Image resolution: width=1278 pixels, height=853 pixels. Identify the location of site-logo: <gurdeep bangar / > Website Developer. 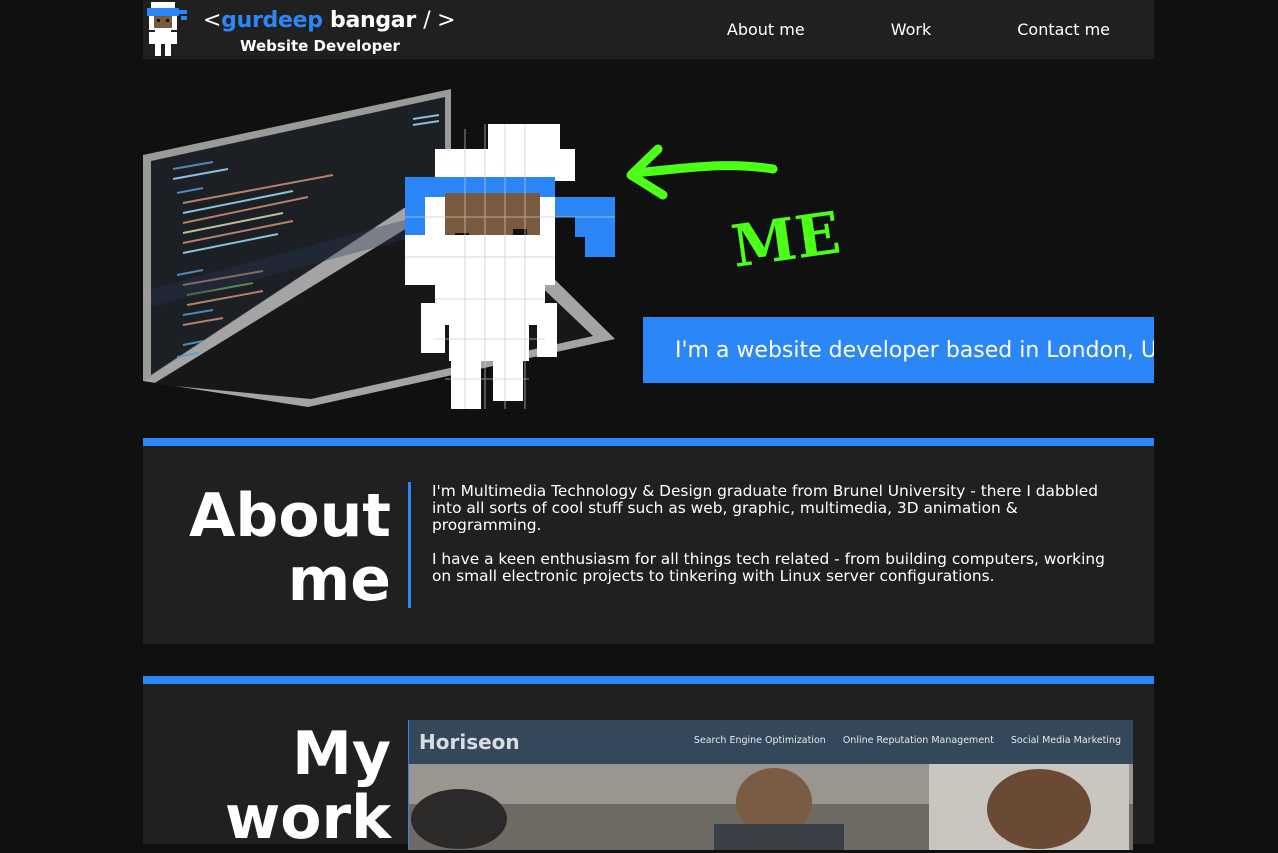
(333, 33).